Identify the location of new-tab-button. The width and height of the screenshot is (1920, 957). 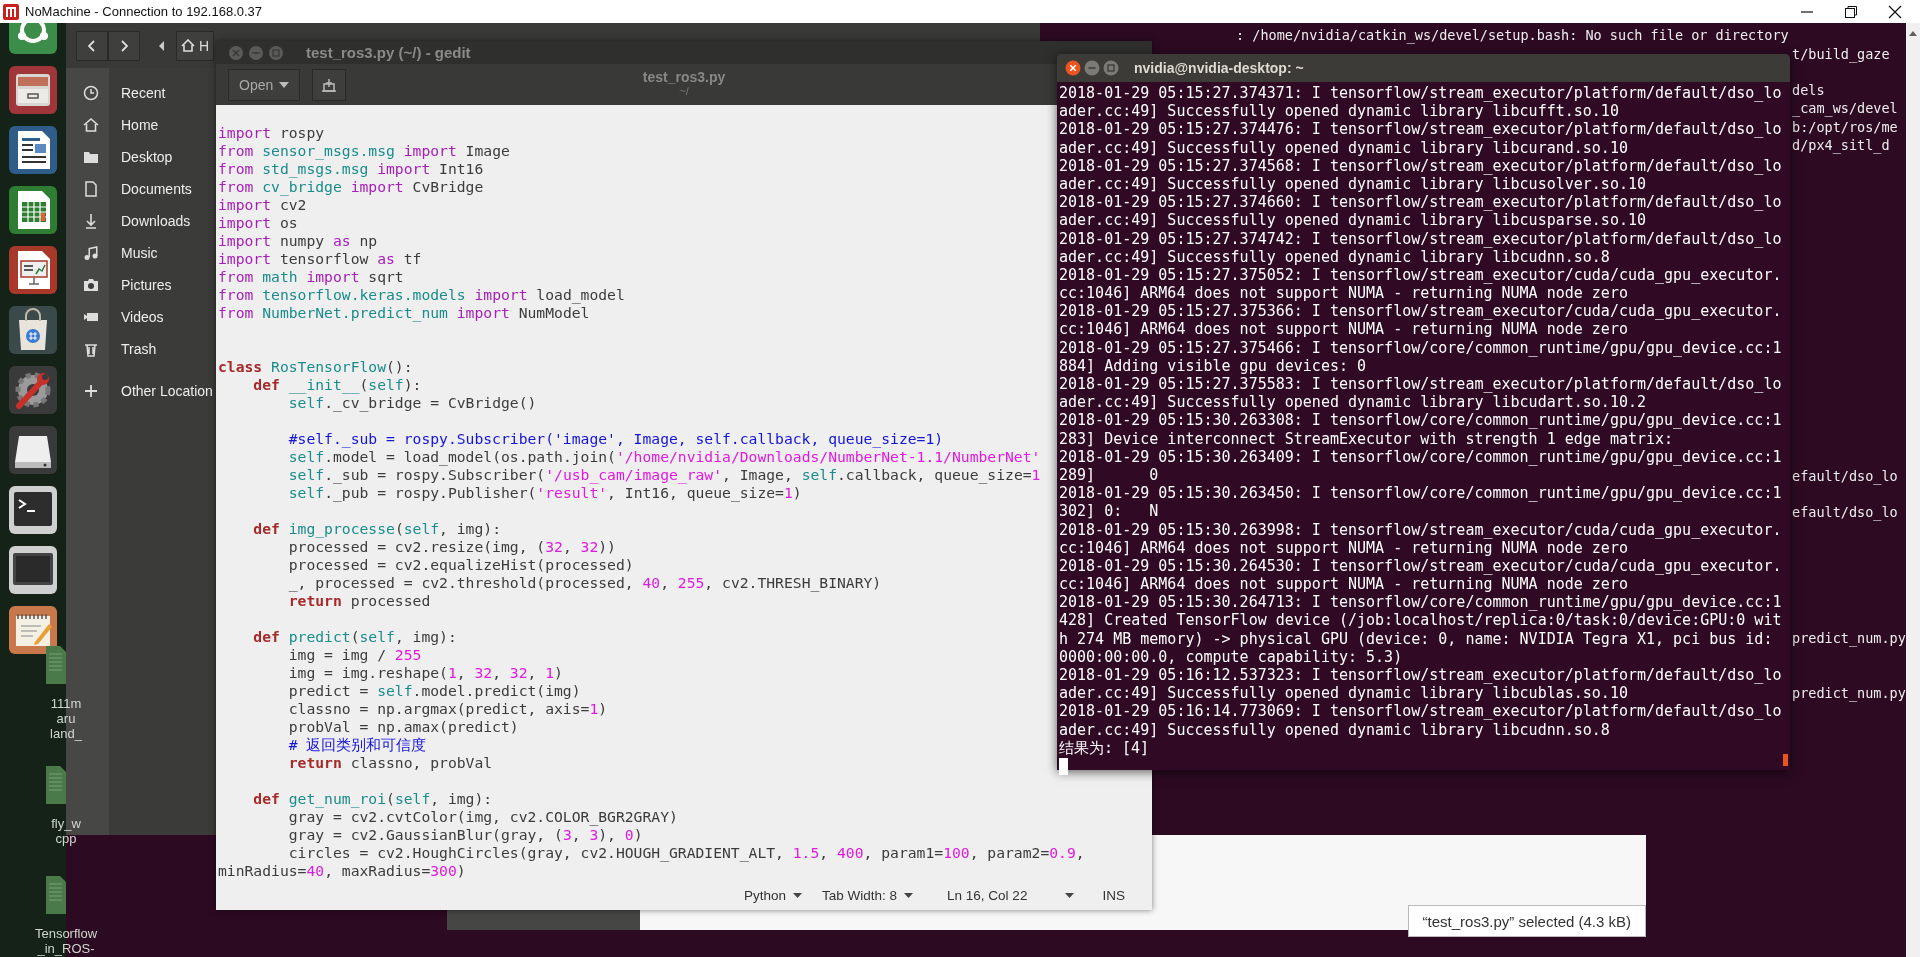
(329, 84).